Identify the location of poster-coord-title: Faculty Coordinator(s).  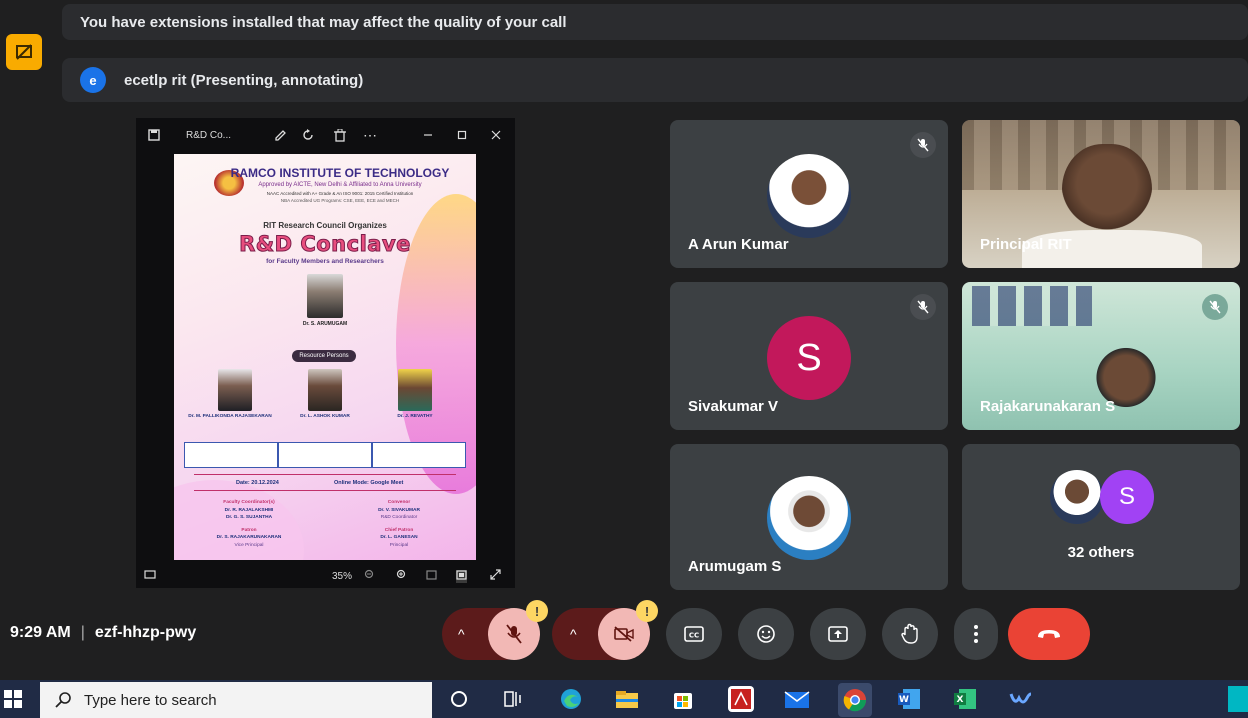
(249, 502).